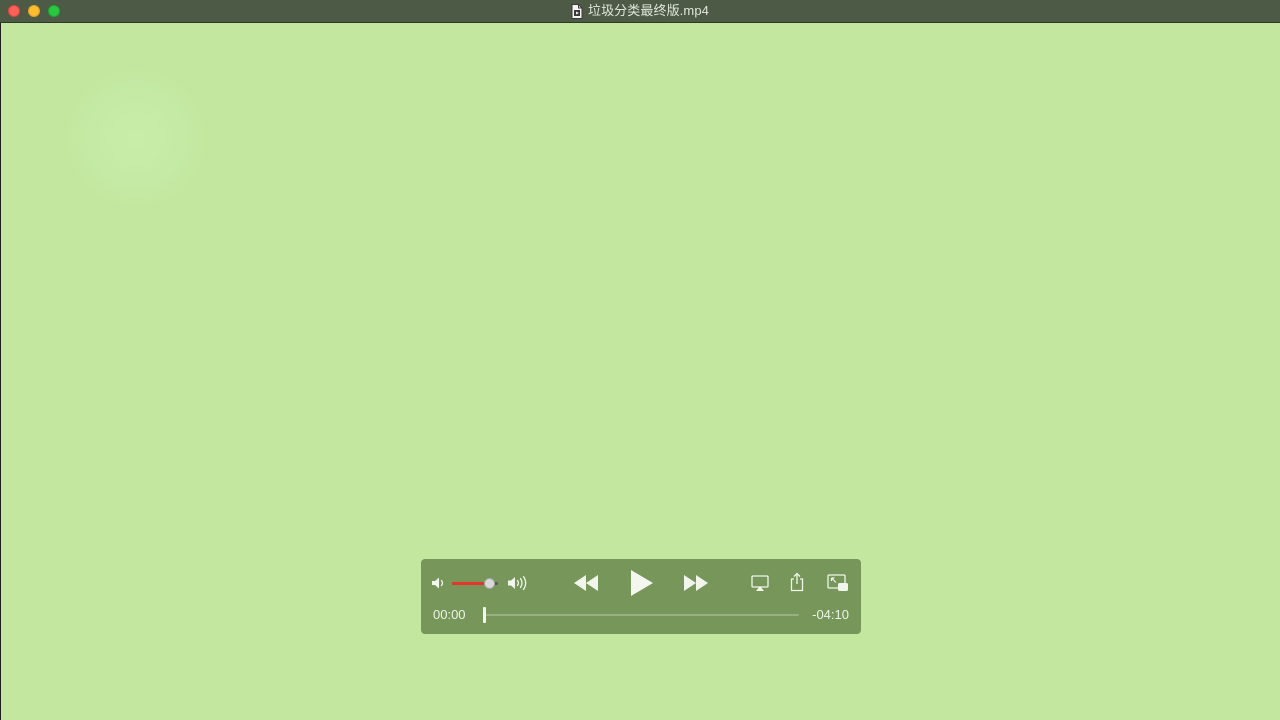  What do you see at coordinates (696, 583) in the screenshot?
I see `fast-forward-icon` at bounding box center [696, 583].